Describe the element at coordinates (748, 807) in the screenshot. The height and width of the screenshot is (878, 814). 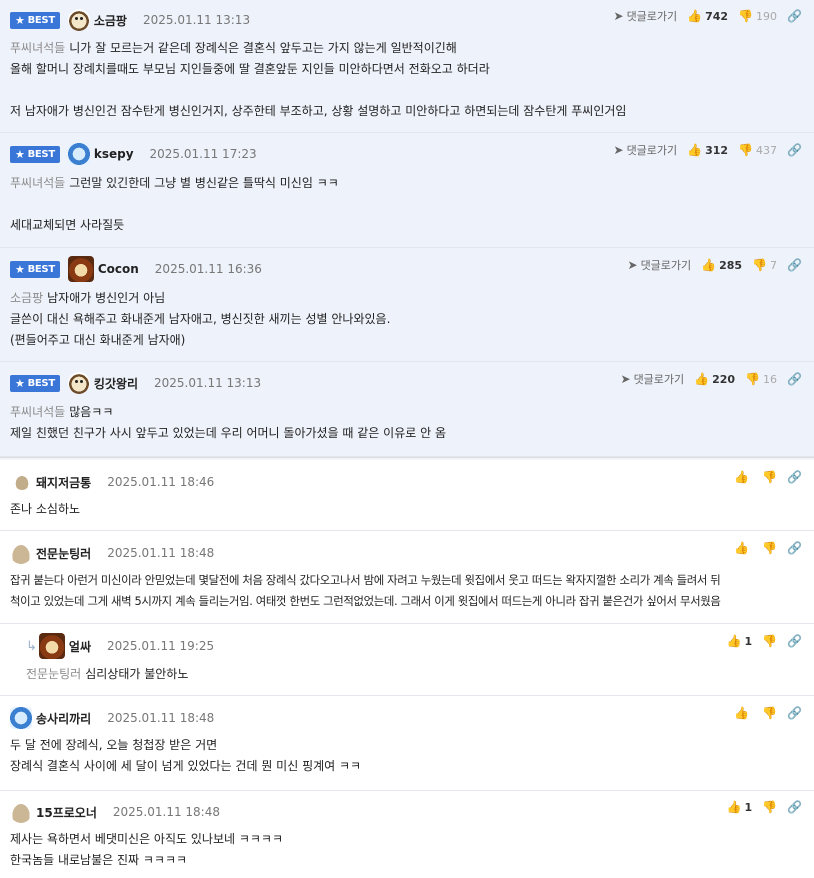
I see `like-count: 1` at that location.